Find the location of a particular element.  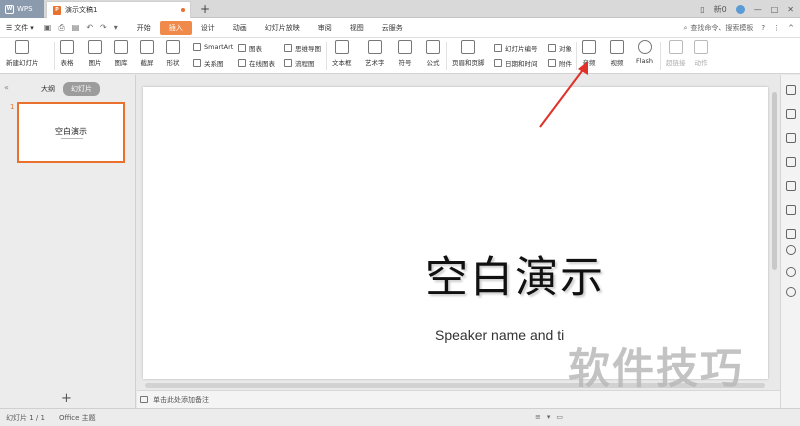

relation-button: 关系图 is located at coordinates (208, 63).